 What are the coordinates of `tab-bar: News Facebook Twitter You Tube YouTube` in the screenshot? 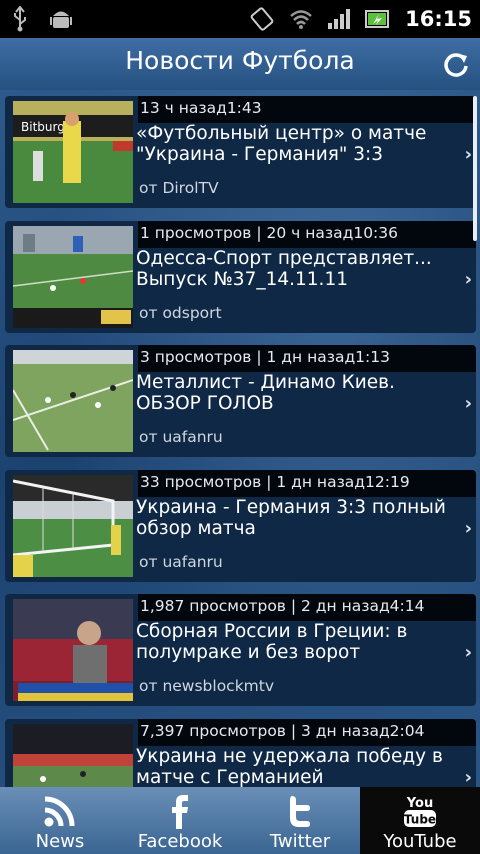 It's located at (240, 820).